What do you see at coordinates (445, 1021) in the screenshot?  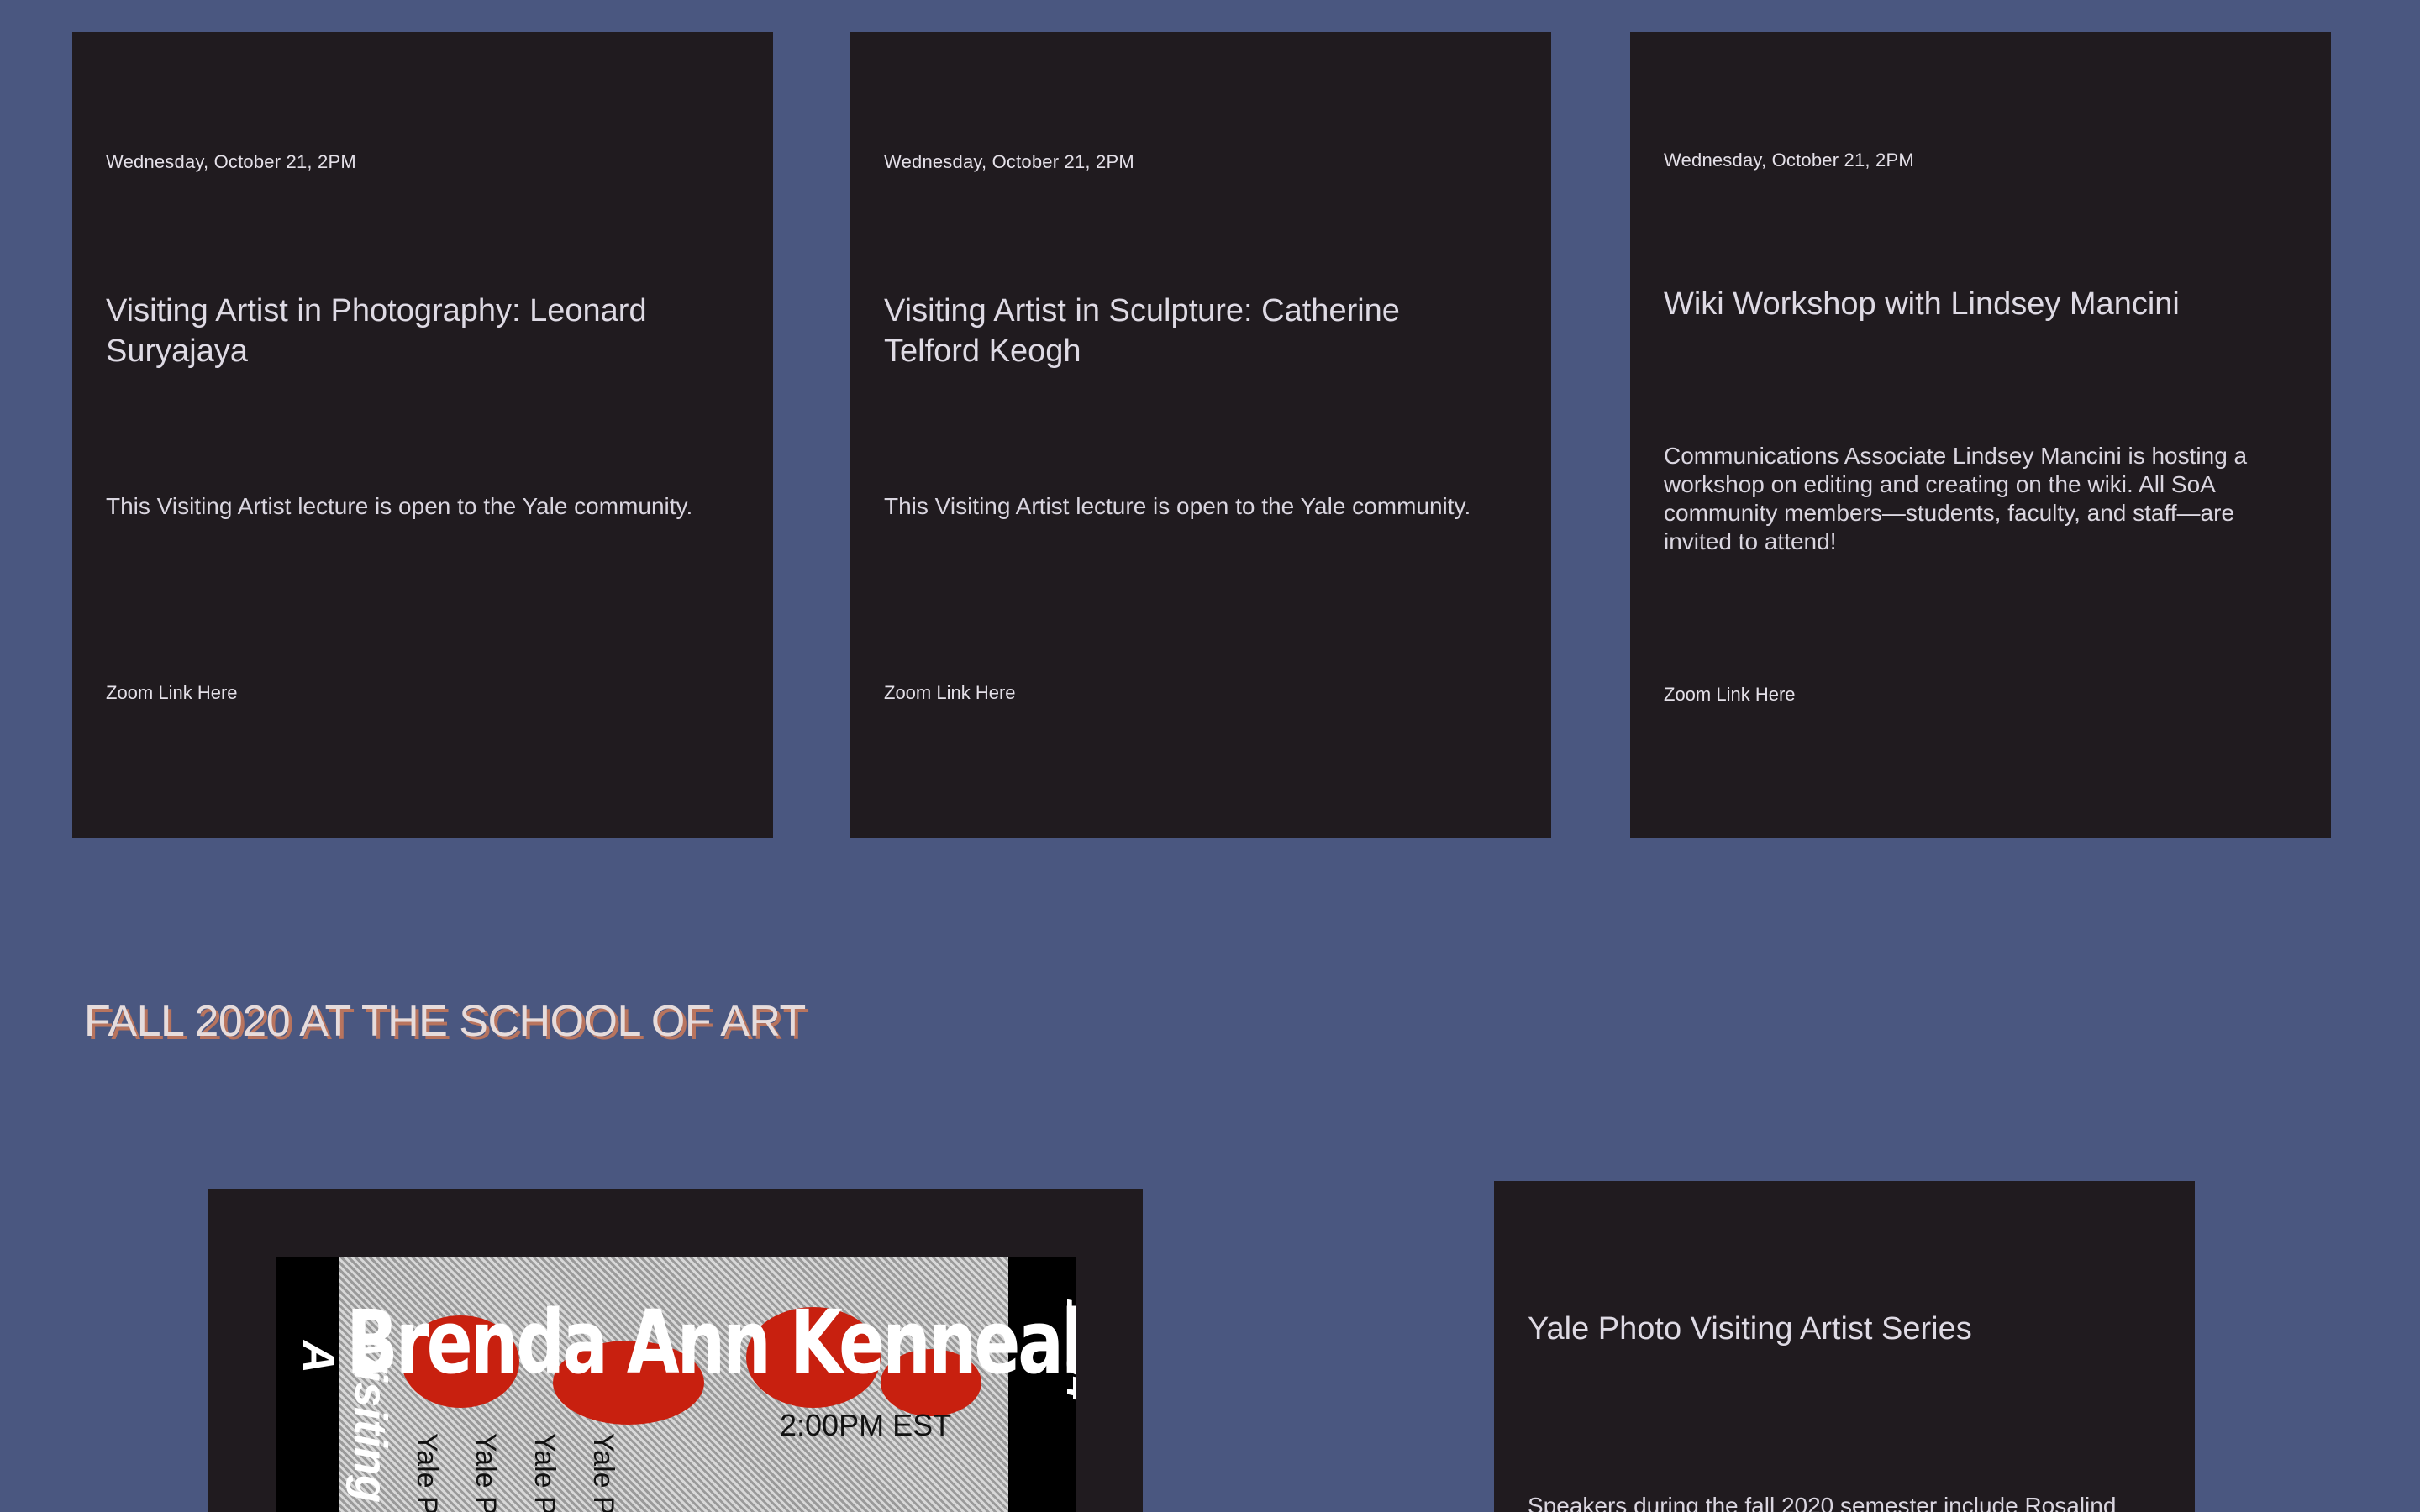 I see `section-heading: FALL 2020 AT THE SCHOOL OF ART` at bounding box center [445, 1021].